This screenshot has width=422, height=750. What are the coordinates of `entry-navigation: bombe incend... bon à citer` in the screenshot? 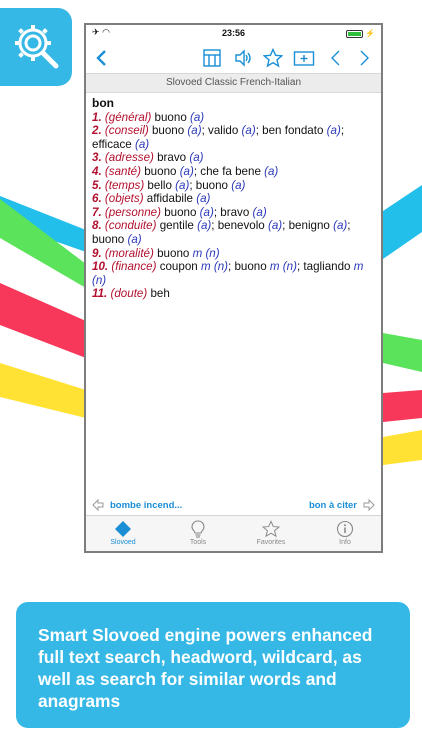 It's located at (233, 506).